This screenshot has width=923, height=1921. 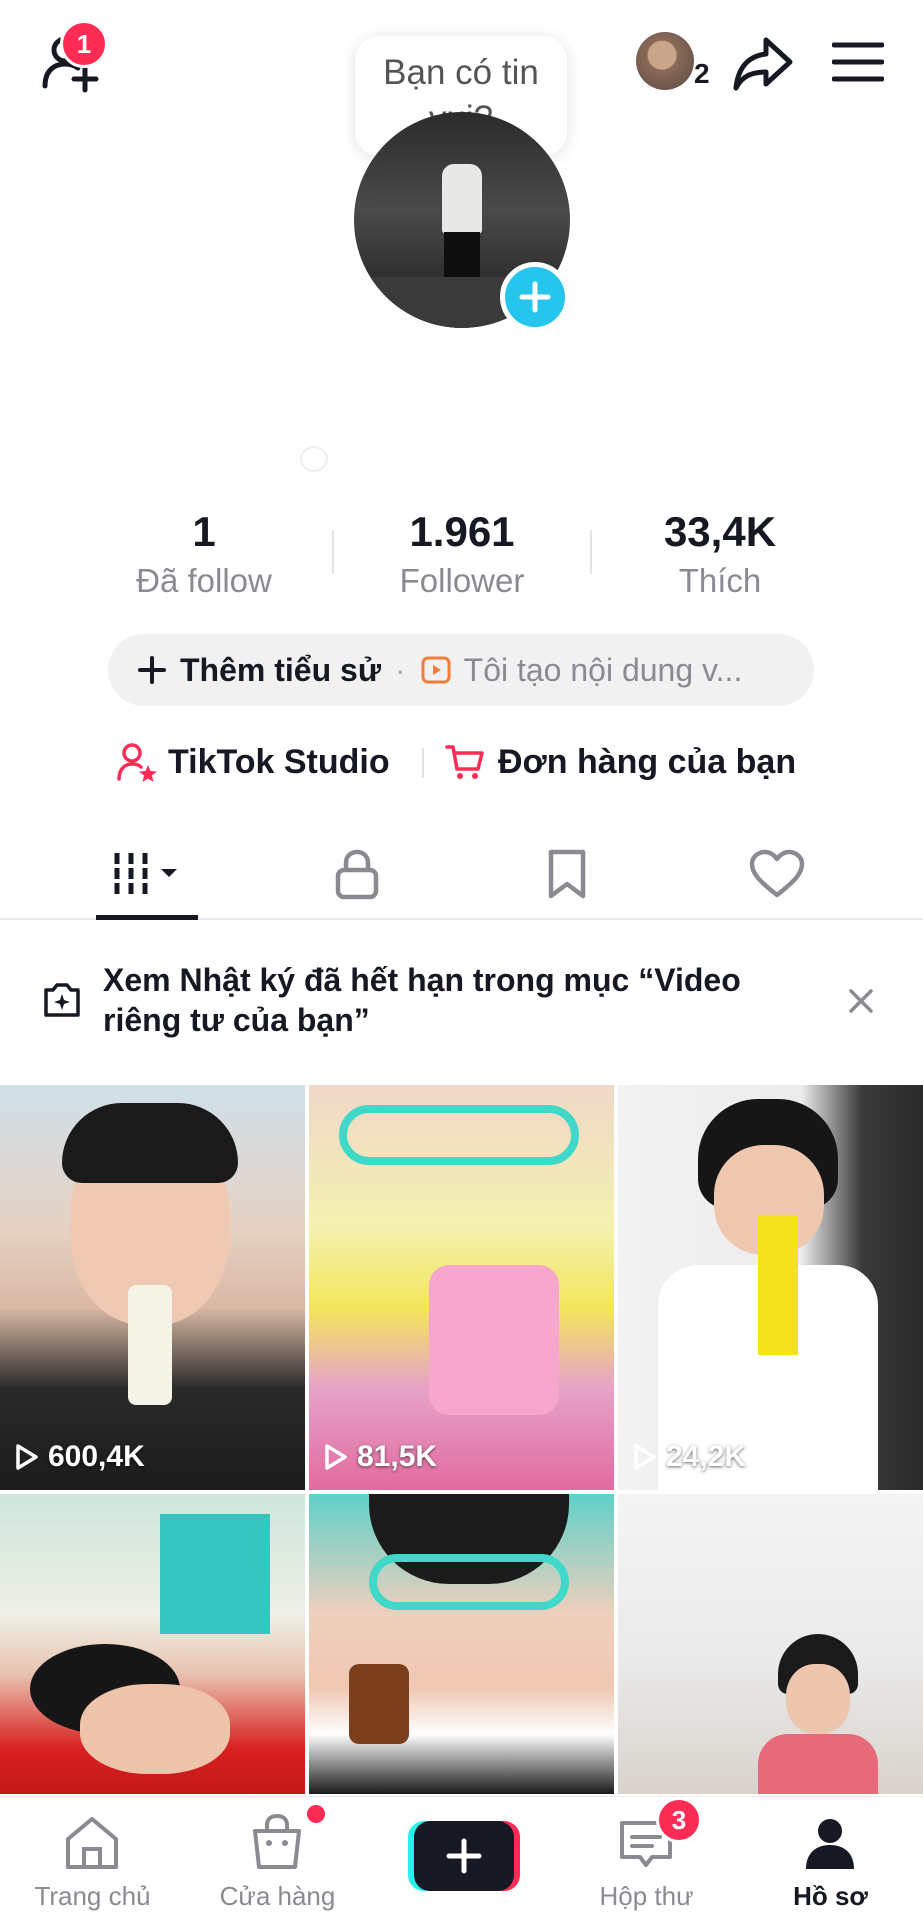 I want to click on likes-count: 33,4K, so click(x=720, y=531).